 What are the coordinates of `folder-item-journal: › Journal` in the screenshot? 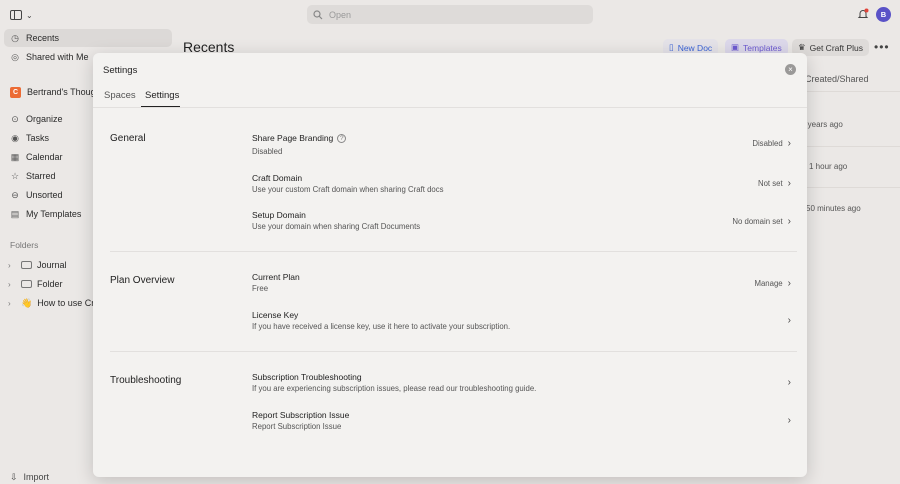 It's located at (37, 265).